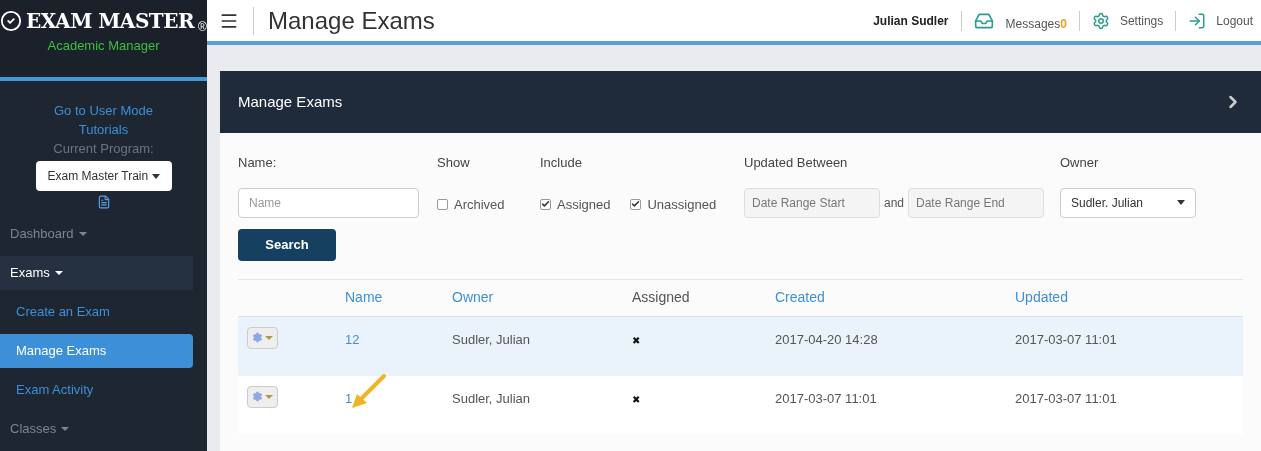 The width and height of the screenshot is (1261, 451). What do you see at coordinates (96, 234) in the screenshot?
I see `menu-item: Dashboard` at bounding box center [96, 234].